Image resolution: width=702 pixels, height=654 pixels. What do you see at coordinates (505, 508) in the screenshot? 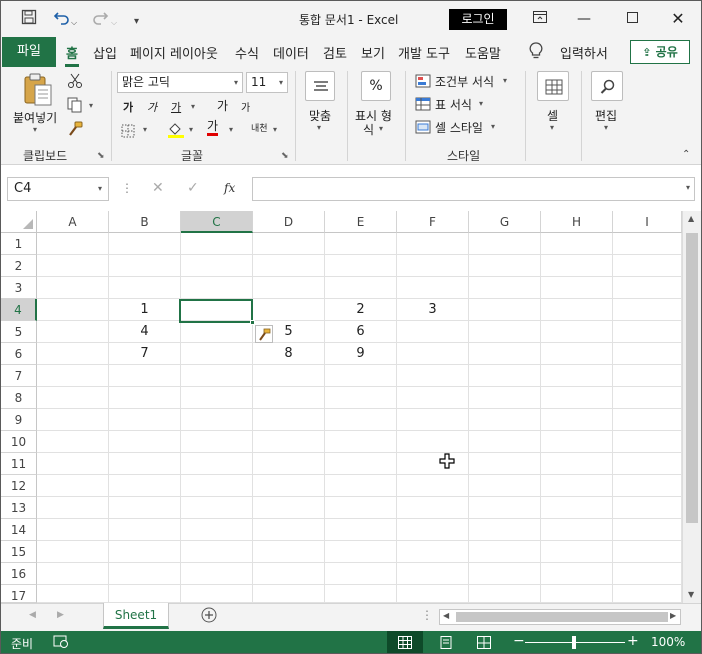
I see `cell-g13` at bounding box center [505, 508].